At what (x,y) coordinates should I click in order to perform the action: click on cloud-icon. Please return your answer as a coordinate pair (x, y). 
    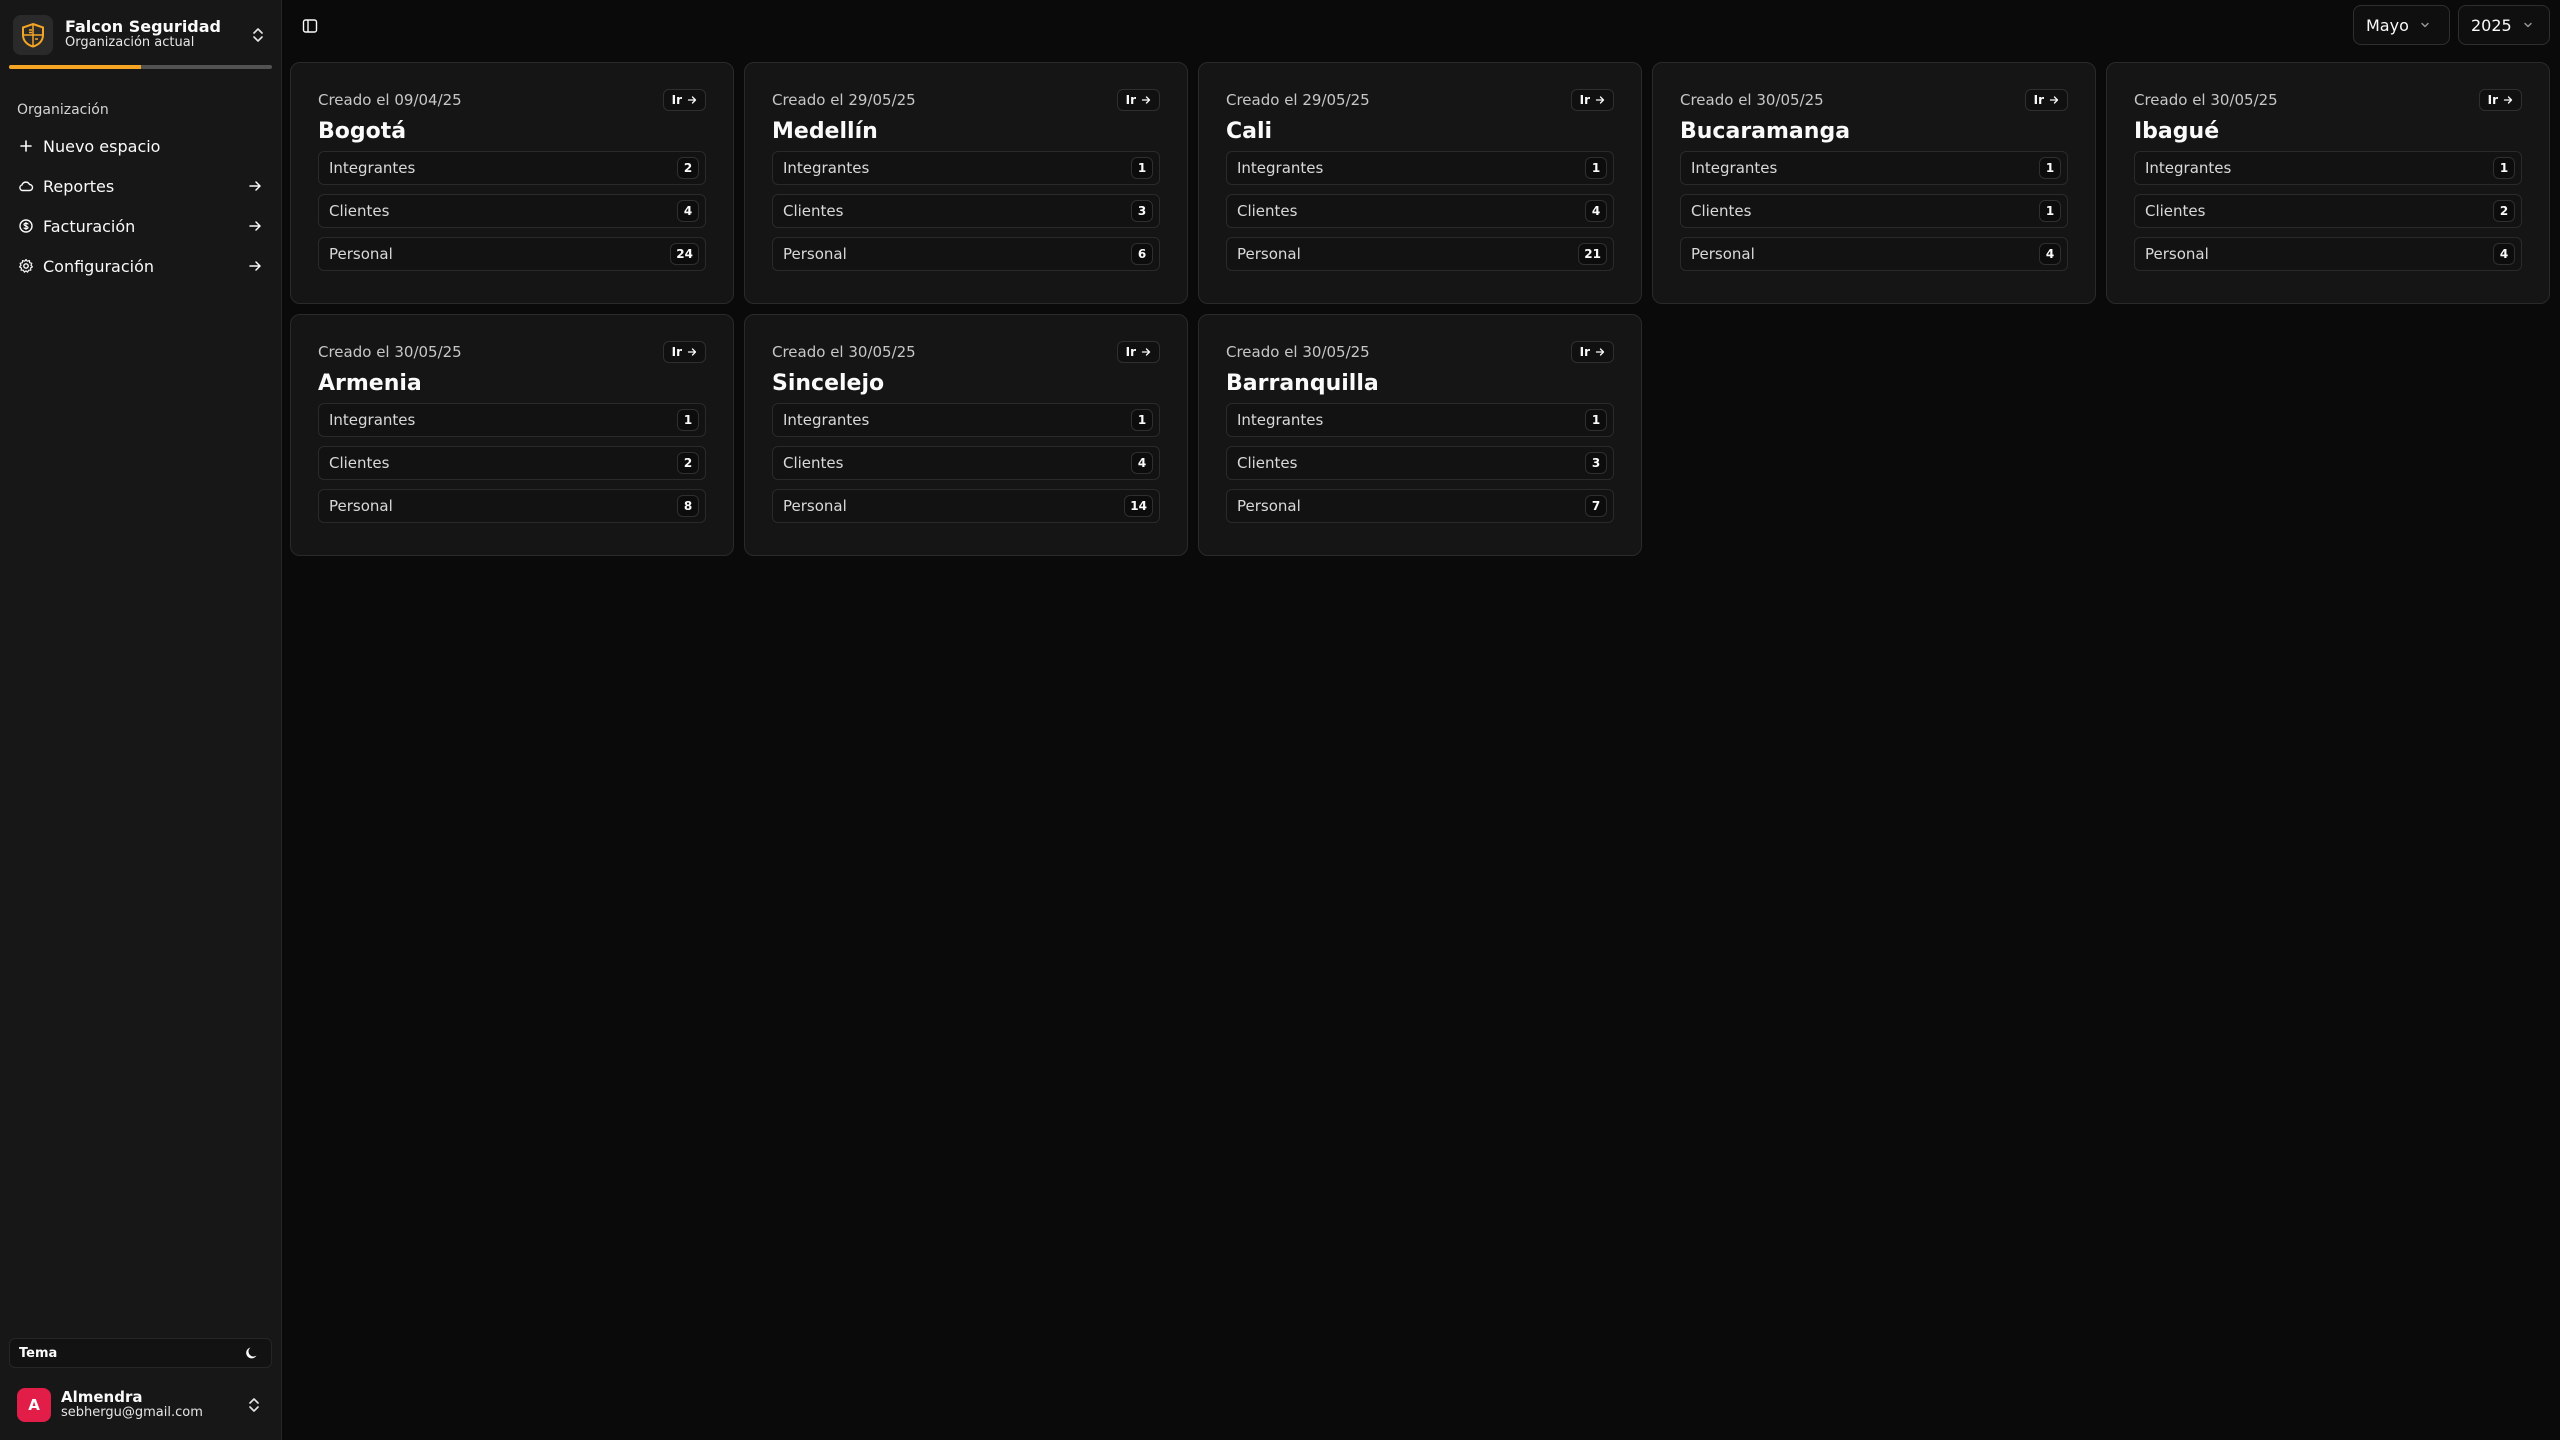
    Looking at the image, I should click on (26, 186).